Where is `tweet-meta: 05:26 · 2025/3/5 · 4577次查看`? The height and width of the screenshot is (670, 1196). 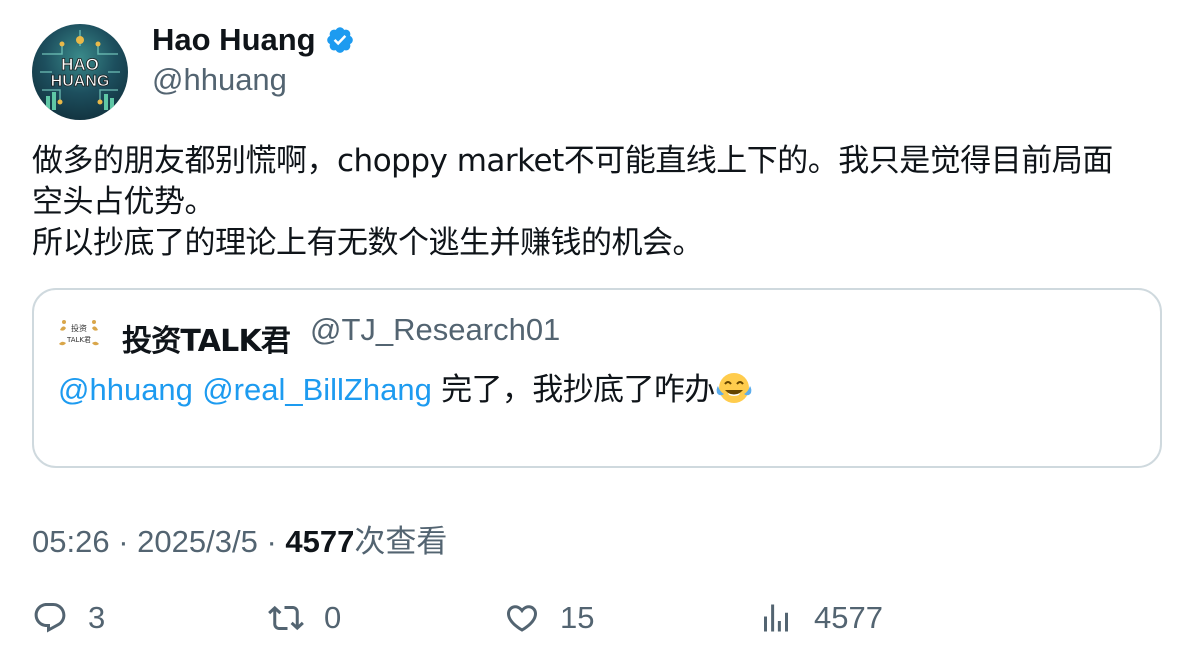
tweet-meta: 05:26 · 2025/3/5 · 4577次查看 is located at coordinates (239, 538).